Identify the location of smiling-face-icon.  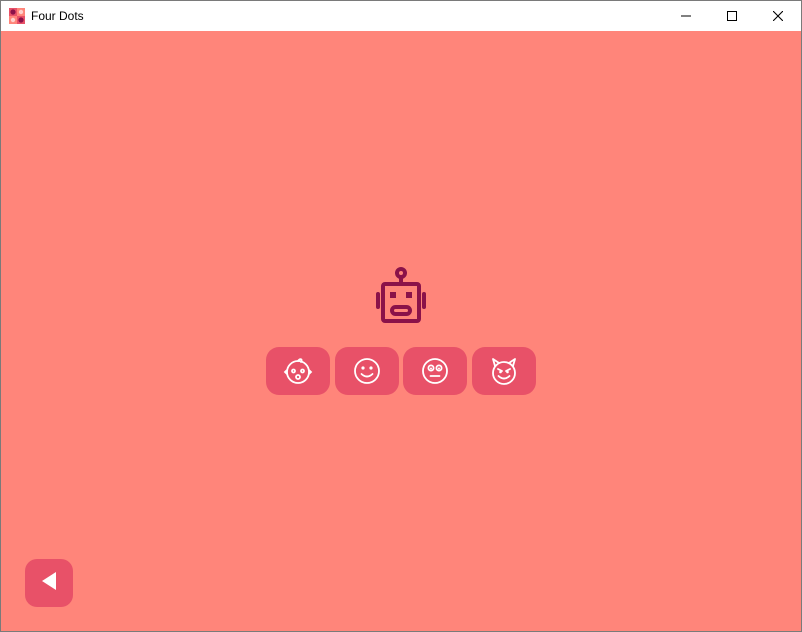
(367, 371).